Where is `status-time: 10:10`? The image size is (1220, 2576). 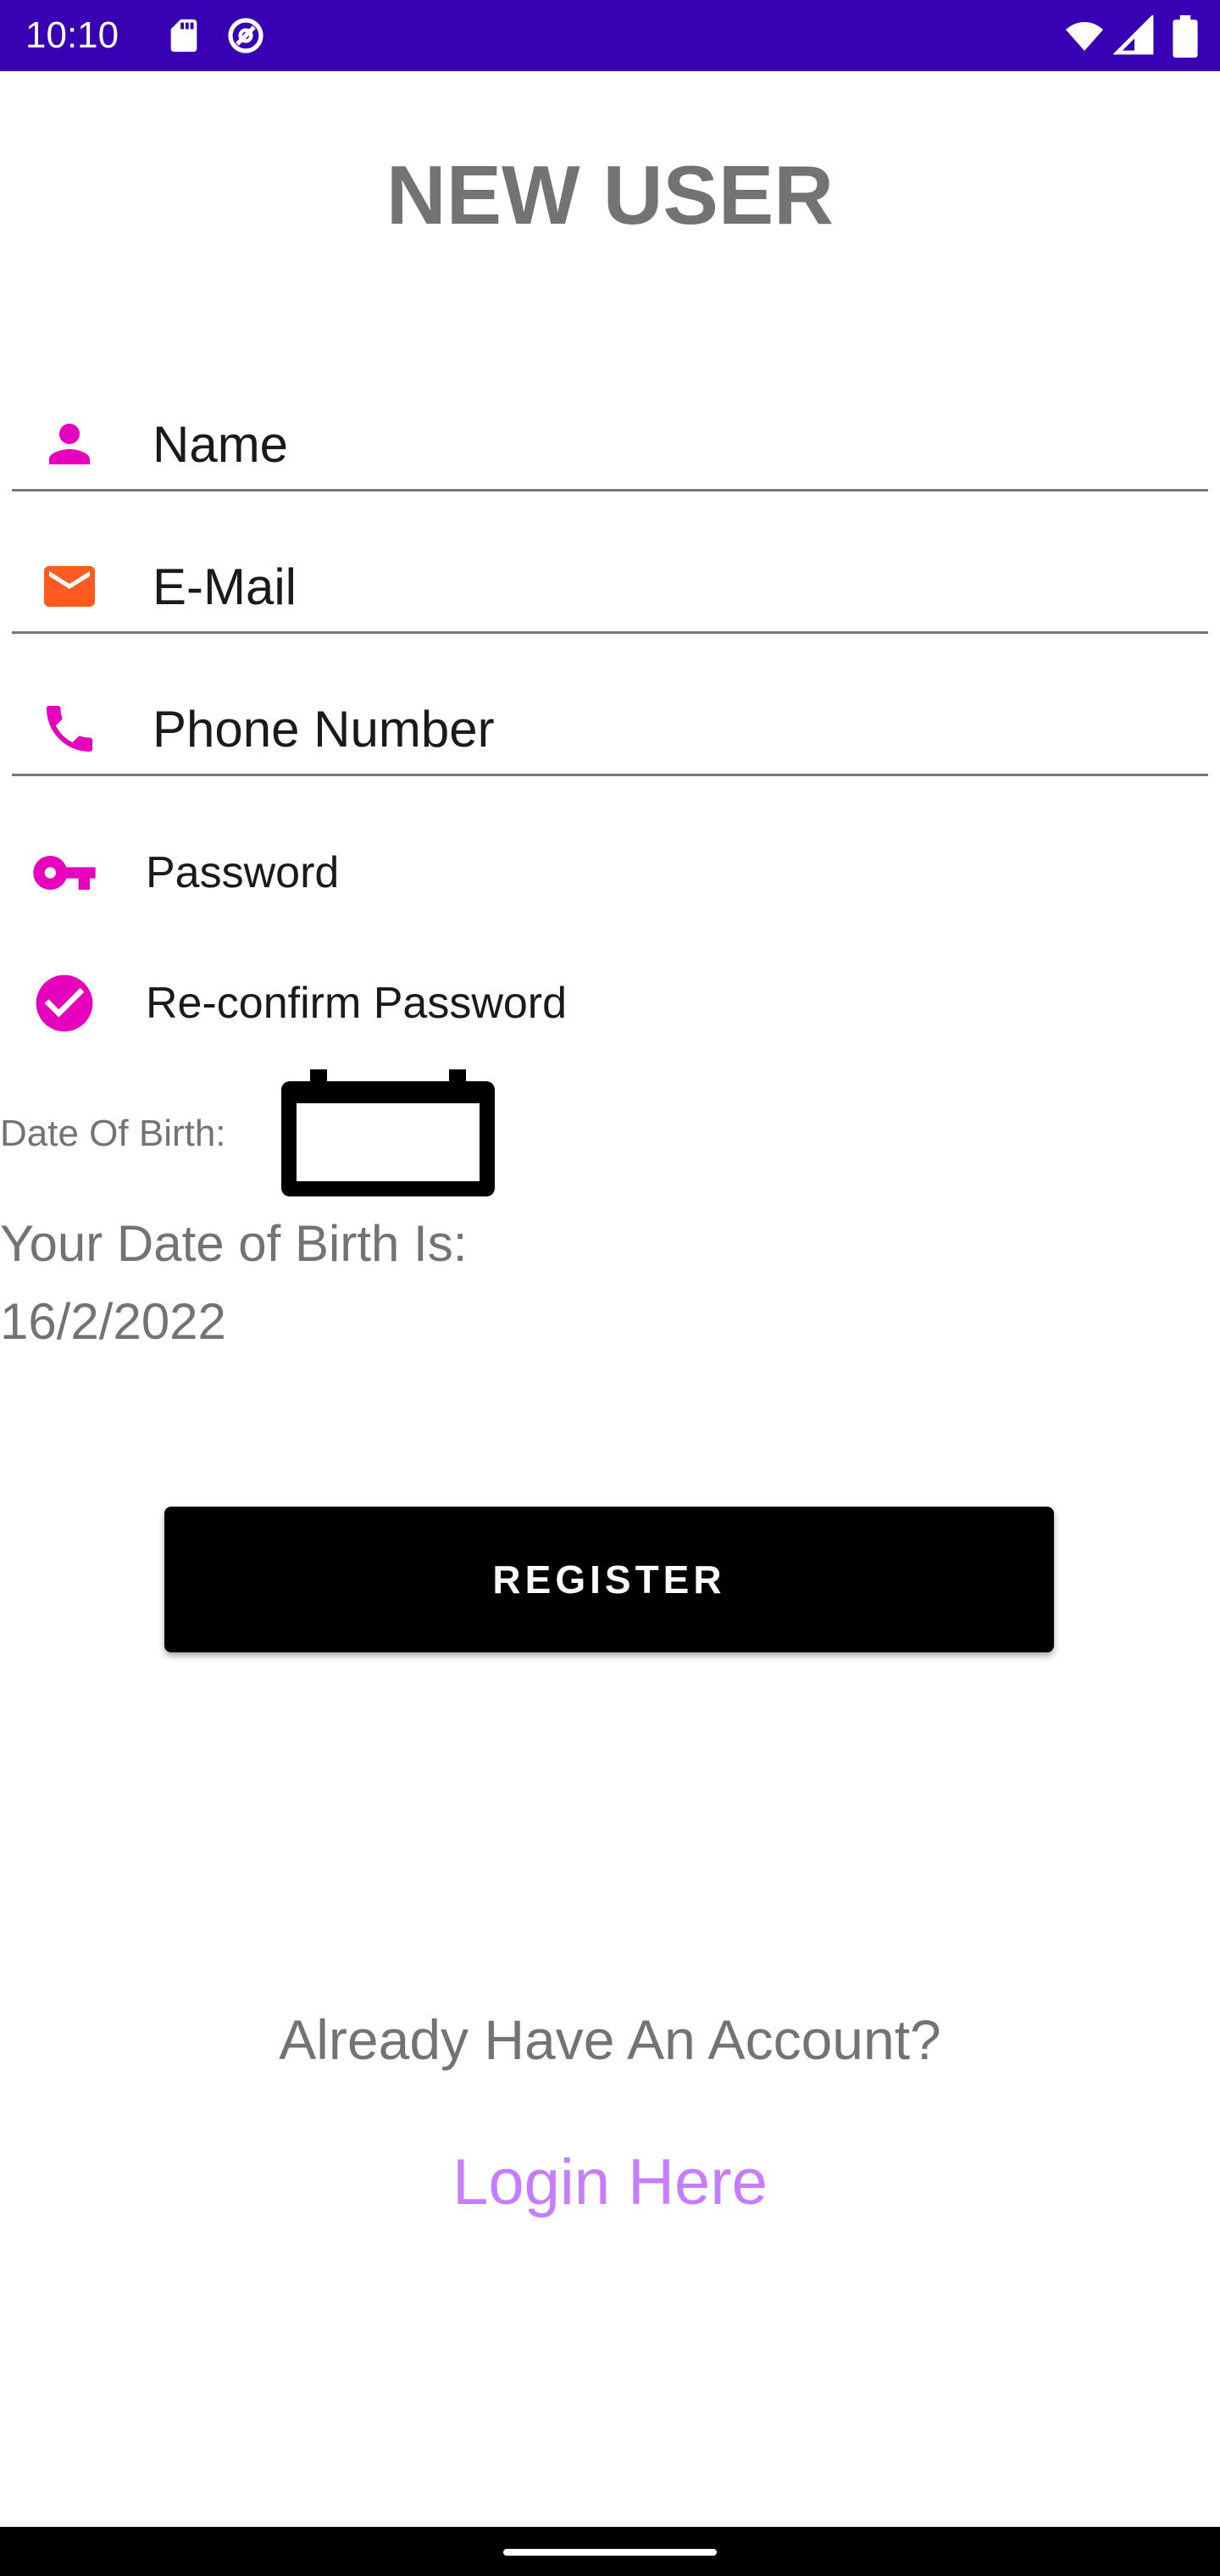
status-time: 10:10 is located at coordinates (72, 35).